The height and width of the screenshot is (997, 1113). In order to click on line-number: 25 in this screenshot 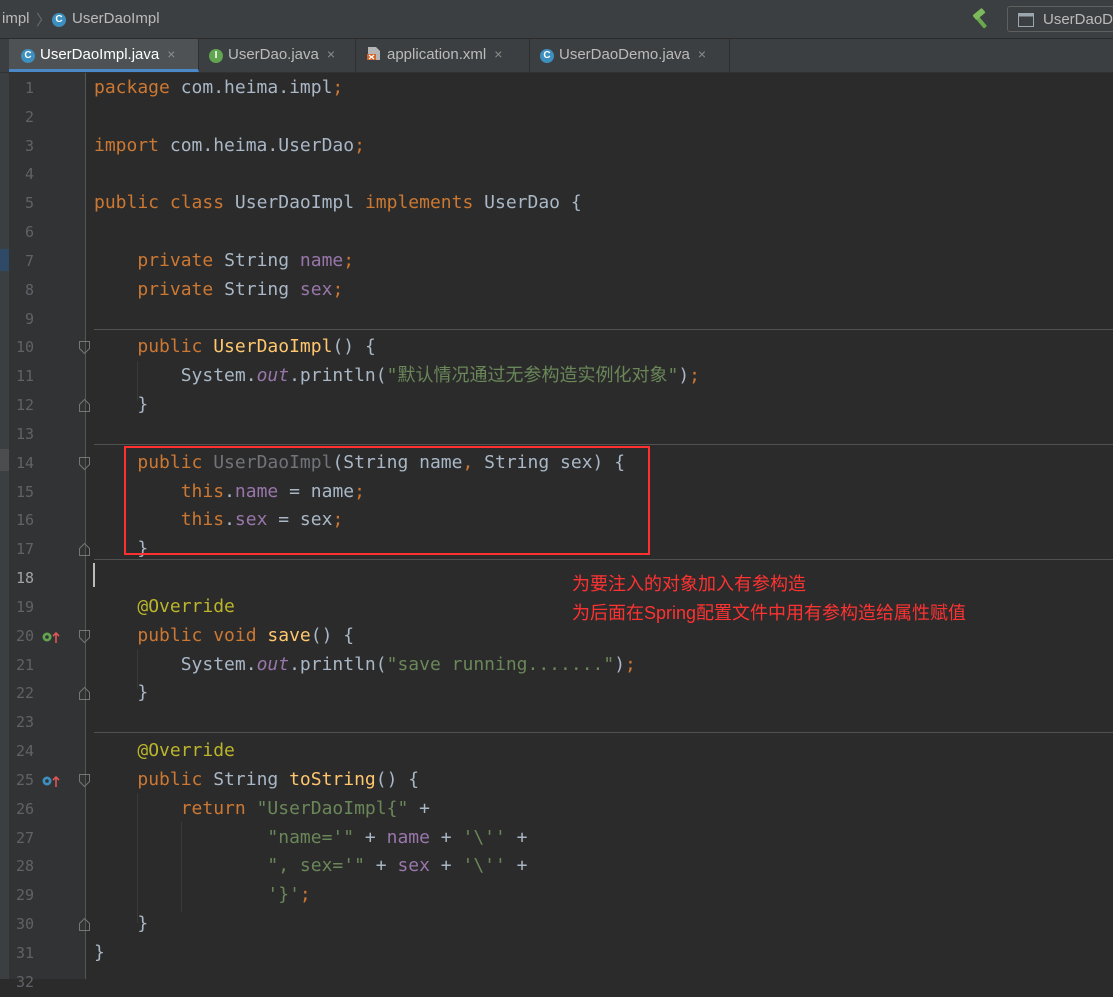, I will do `click(21, 780)`.